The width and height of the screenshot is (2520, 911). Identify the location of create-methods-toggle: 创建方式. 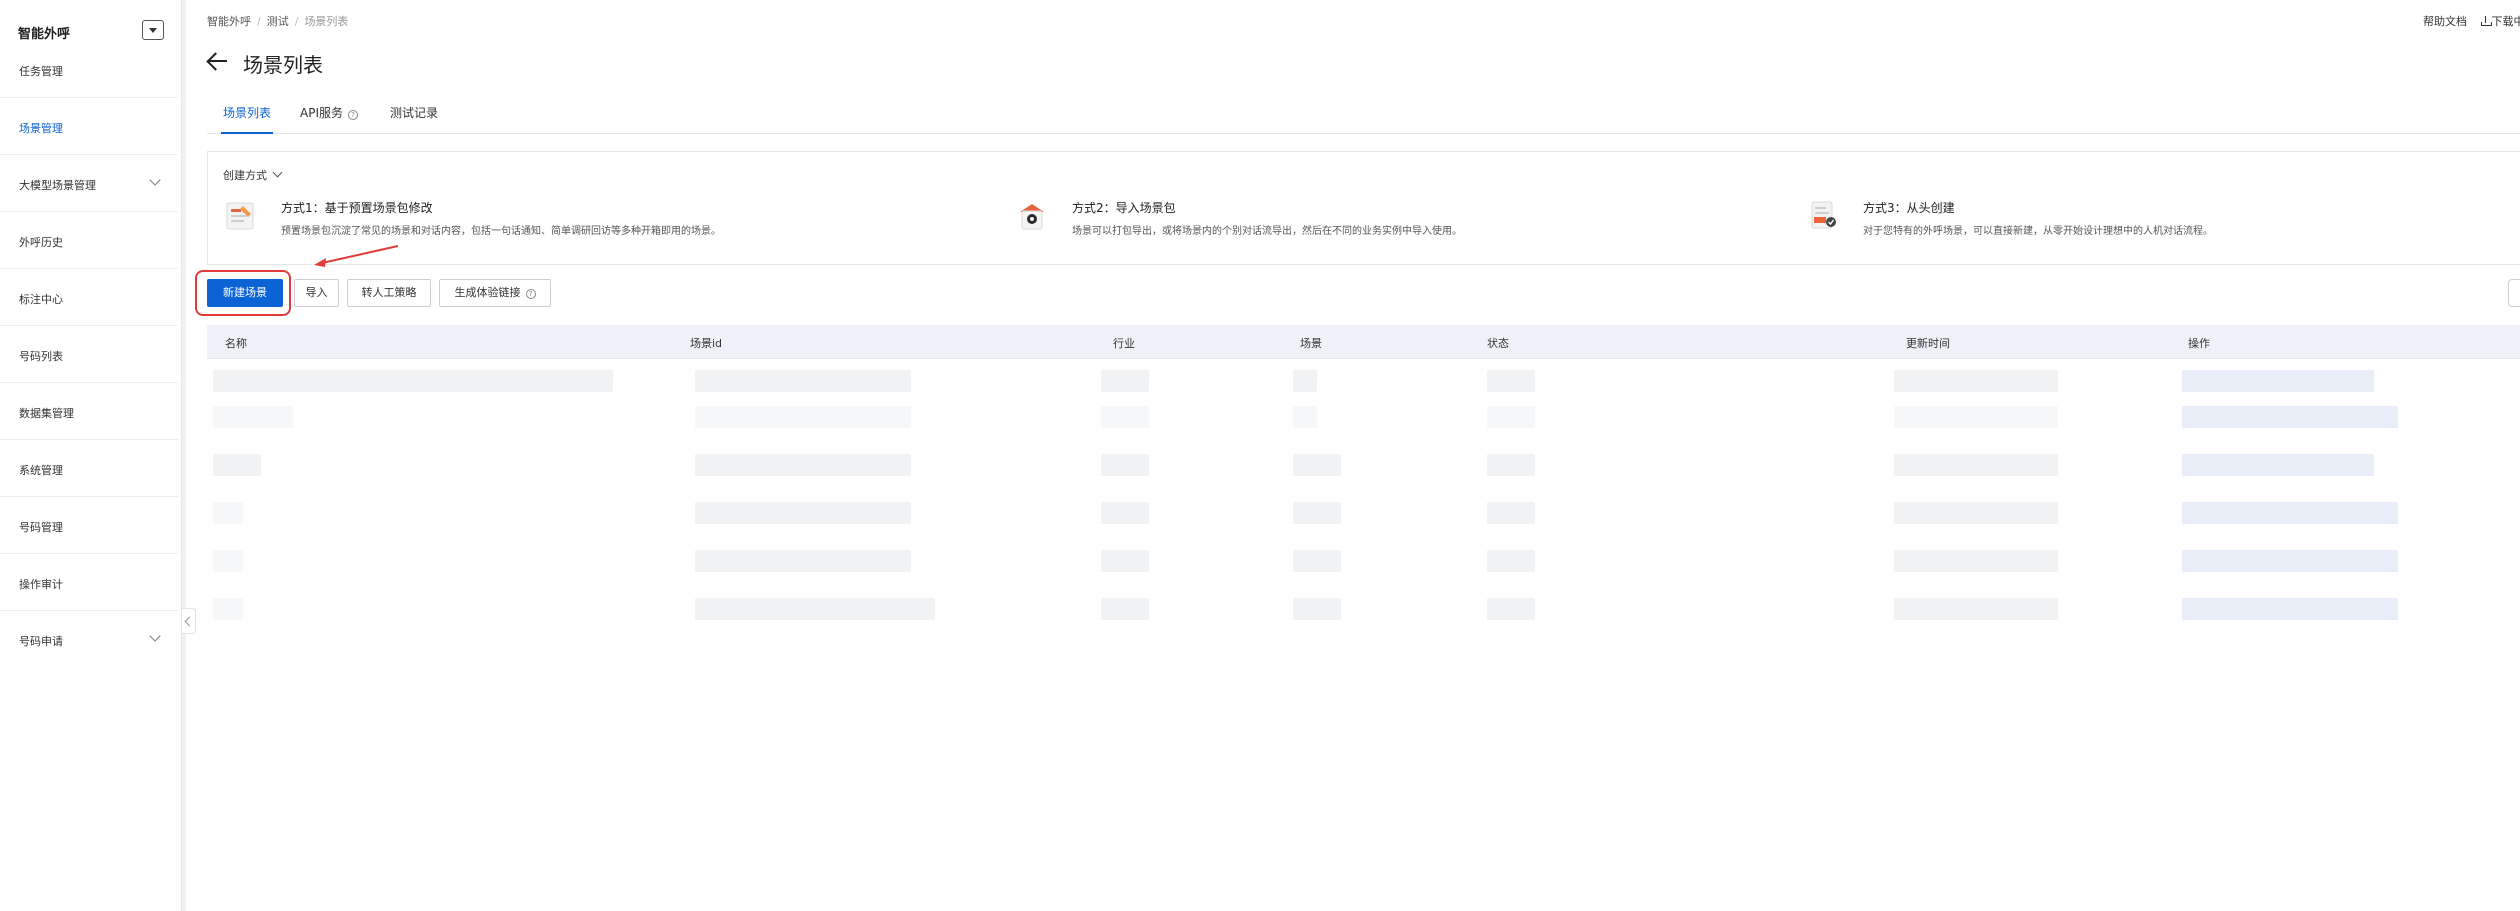
(253, 175).